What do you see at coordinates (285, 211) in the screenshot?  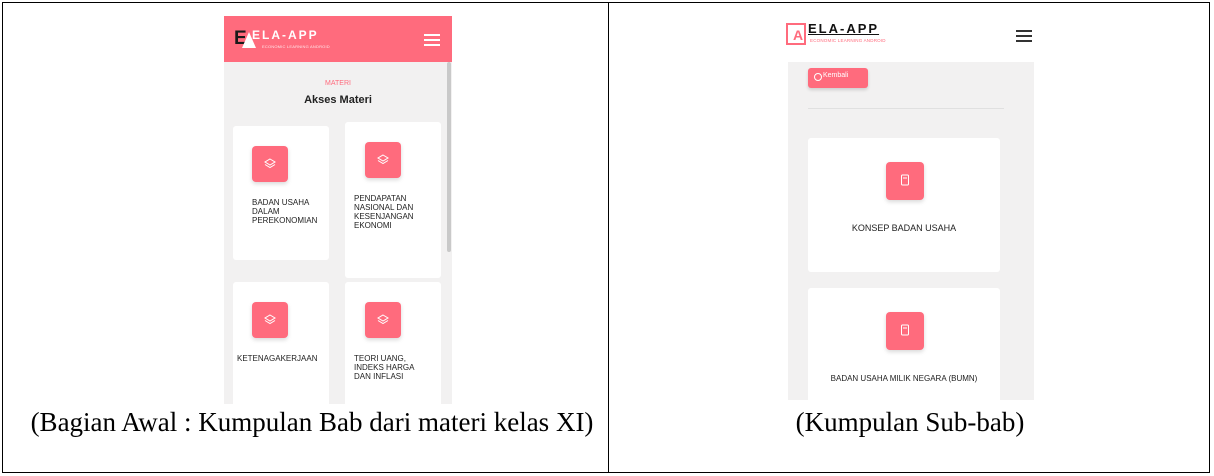 I see `chapter-label: BADAN USAHA DALAM PEREKONOMIAN` at bounding box center [285, 211].